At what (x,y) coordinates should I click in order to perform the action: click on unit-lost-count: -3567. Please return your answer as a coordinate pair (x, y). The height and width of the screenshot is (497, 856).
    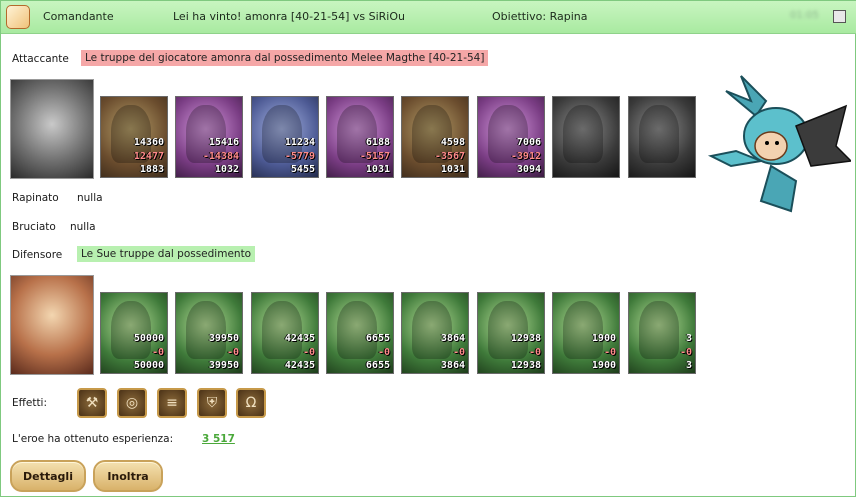
    Looking at the image, I should click on (449, 156).